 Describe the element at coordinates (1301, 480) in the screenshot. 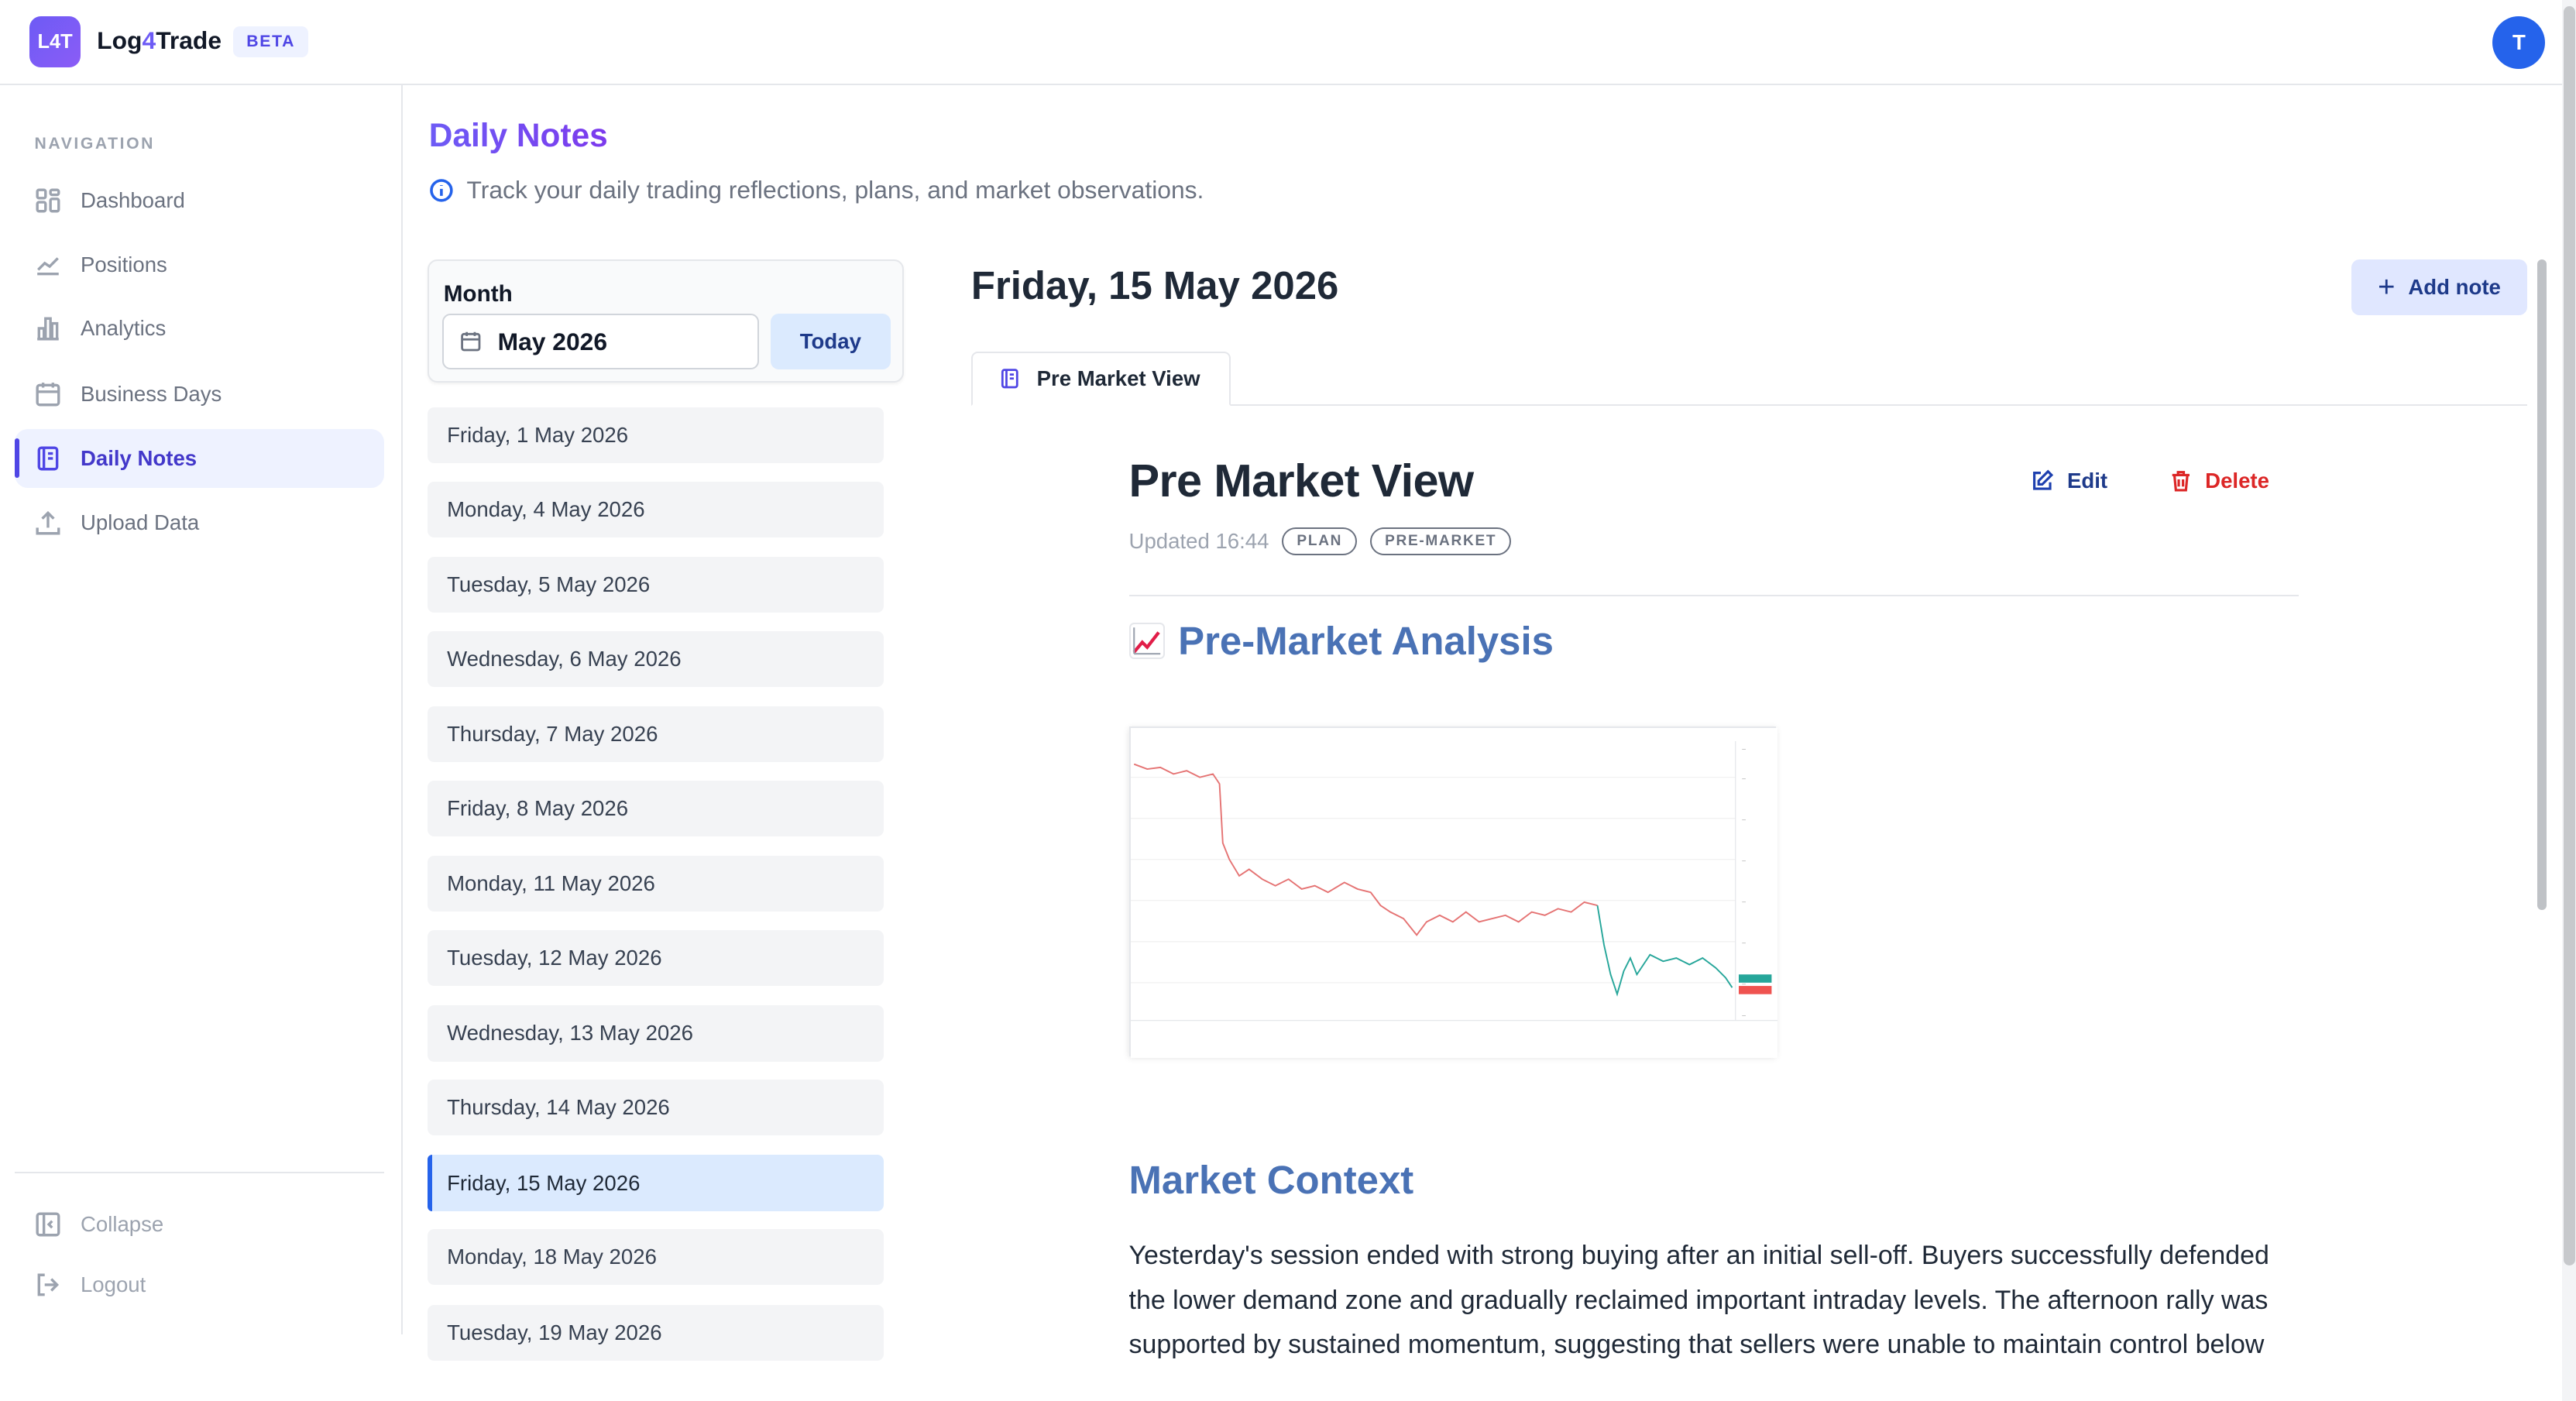

I see `note-title: Pre Market View` at that location.